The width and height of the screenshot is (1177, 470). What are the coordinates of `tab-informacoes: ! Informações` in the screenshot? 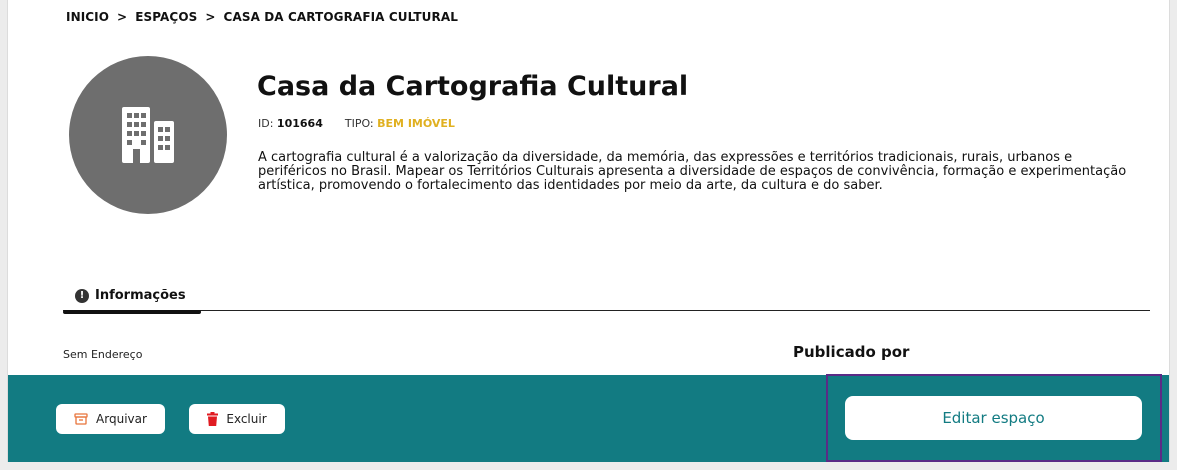 It's located at (132, 297).